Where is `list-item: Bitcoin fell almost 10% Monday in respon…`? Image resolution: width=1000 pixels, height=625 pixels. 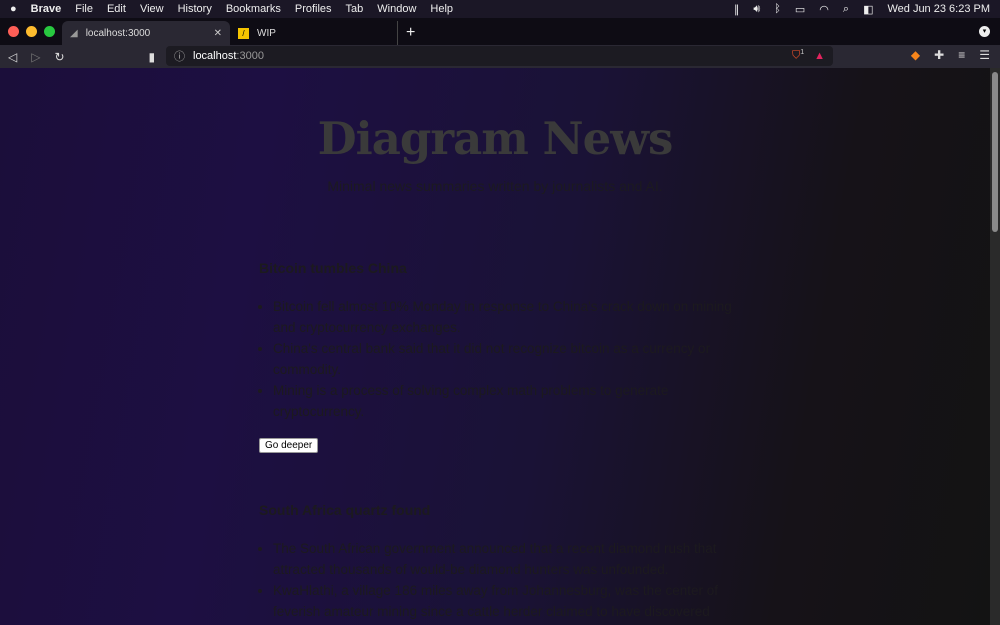 list-item: Bitcoin fell almost 10% Monday in respon… is located at coordinates (508, 317).